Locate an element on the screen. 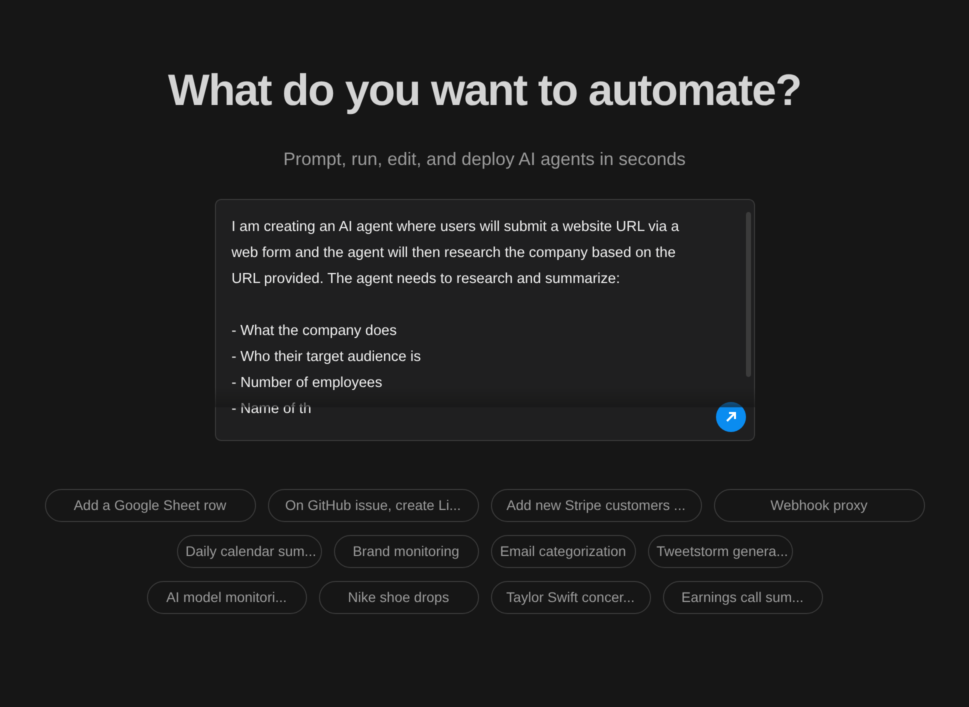 The width and height of the screenshot is (969, 707). subtitle: Prompt, run, edit, and deploy AI agents in seconds is located at coordinates (484, 159).